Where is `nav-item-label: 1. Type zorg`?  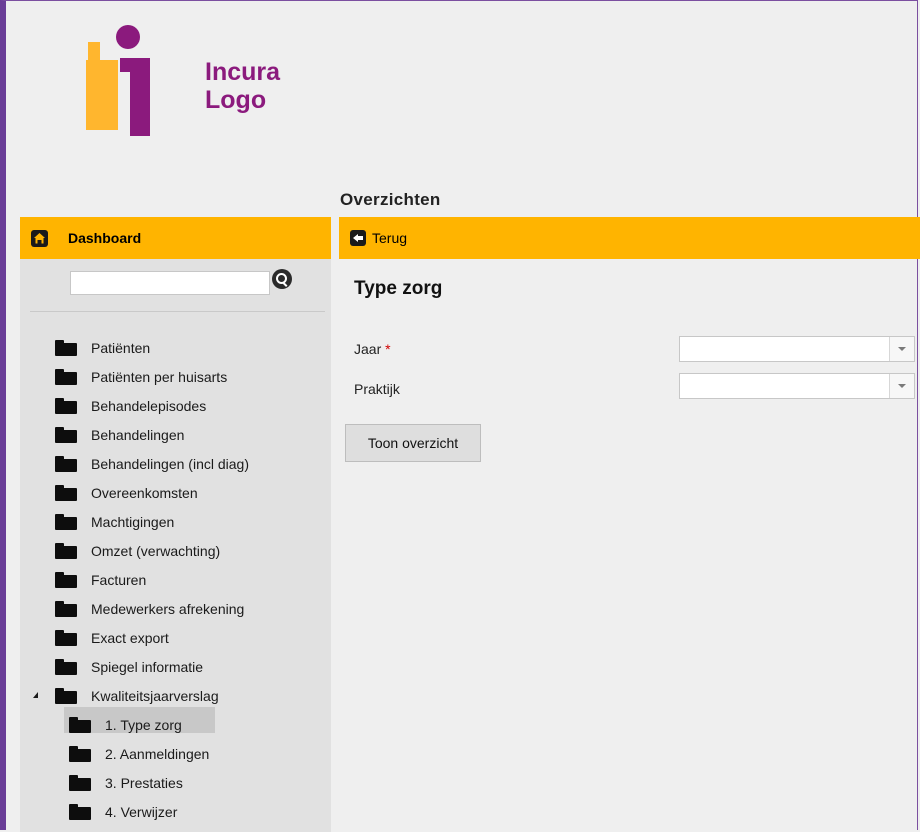
nav-item-label: 1. Type zorg is located at coordinates (143, 724).